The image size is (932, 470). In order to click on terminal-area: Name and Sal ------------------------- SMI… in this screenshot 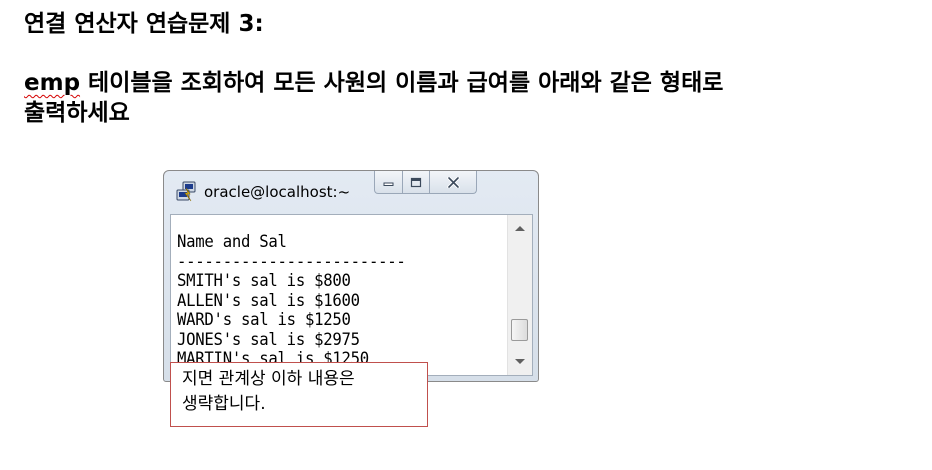, I will do `click(351, 295)`.